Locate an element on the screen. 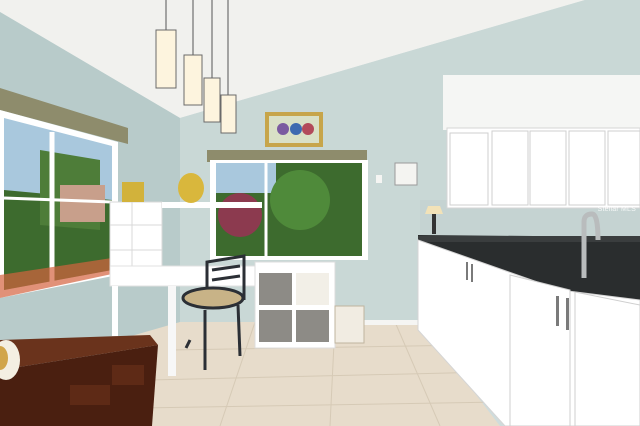  wooden-dresser is located at coordinates (79, 380).